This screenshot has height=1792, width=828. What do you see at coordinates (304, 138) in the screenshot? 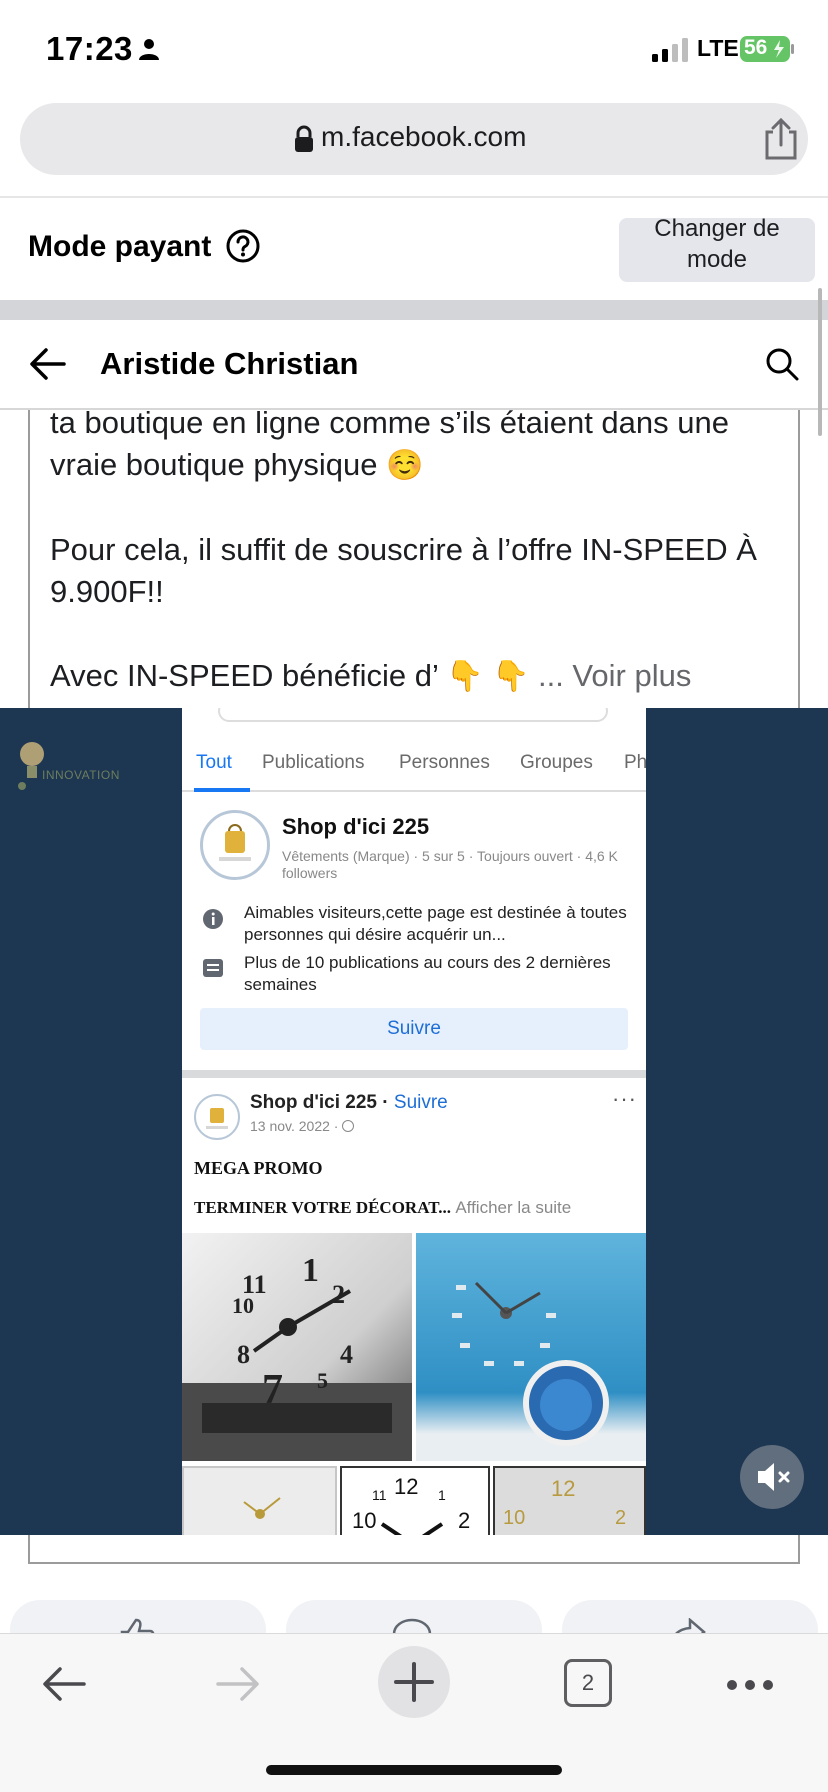
I see `lock-icon` at bounding box center [304, 138].